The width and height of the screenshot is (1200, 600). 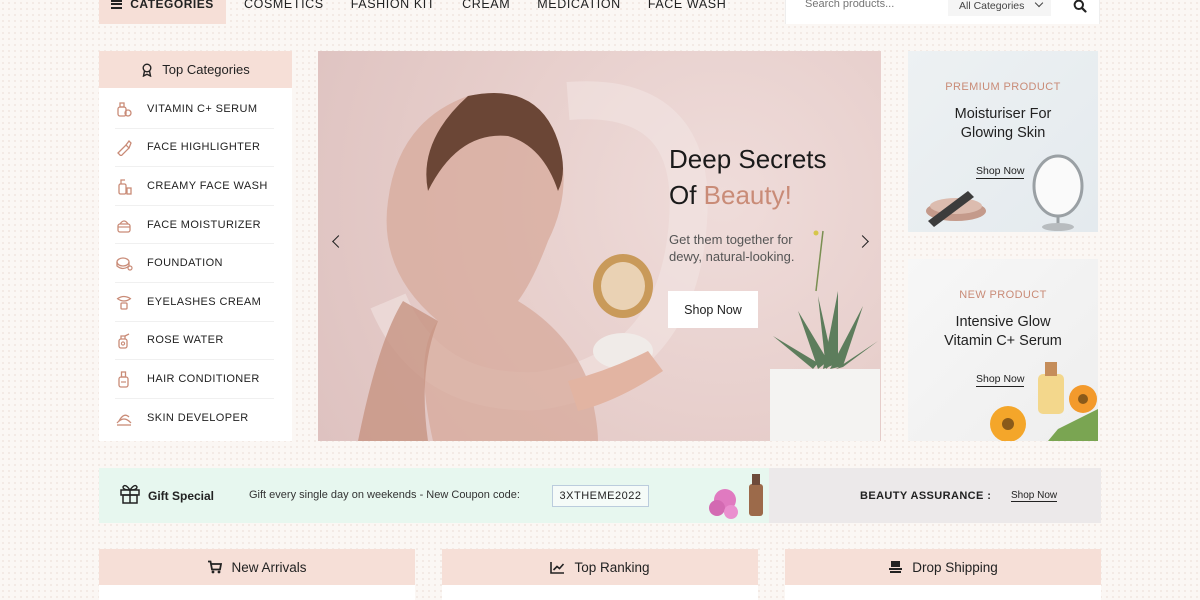 I want to click on sidebar-item-hair-conditioner: HAIR CONDITIONER, so click(x=194, y=379).